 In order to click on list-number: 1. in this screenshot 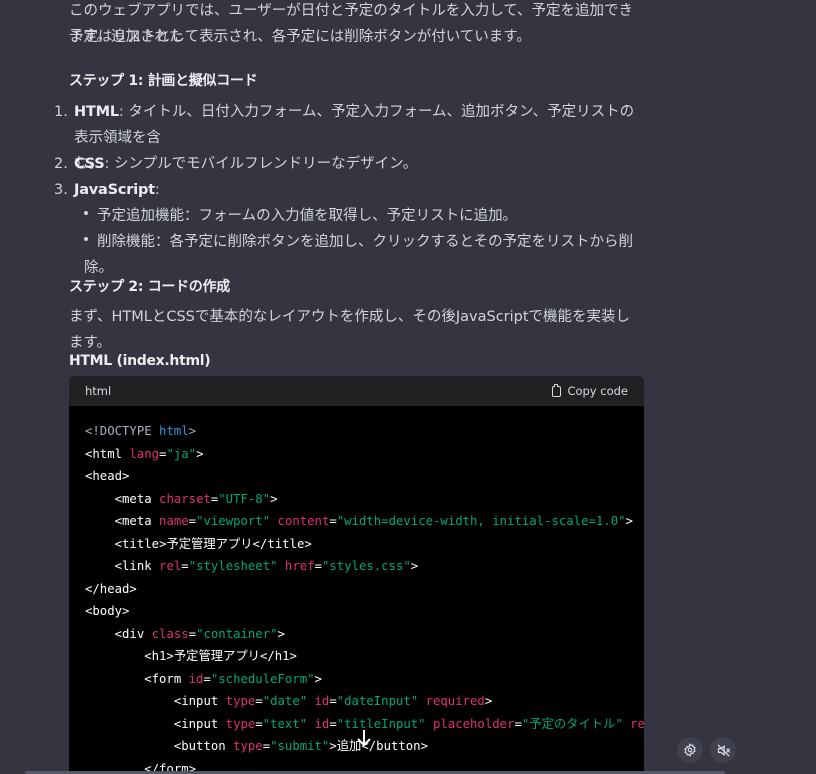, I will do `click(61, 112)`.